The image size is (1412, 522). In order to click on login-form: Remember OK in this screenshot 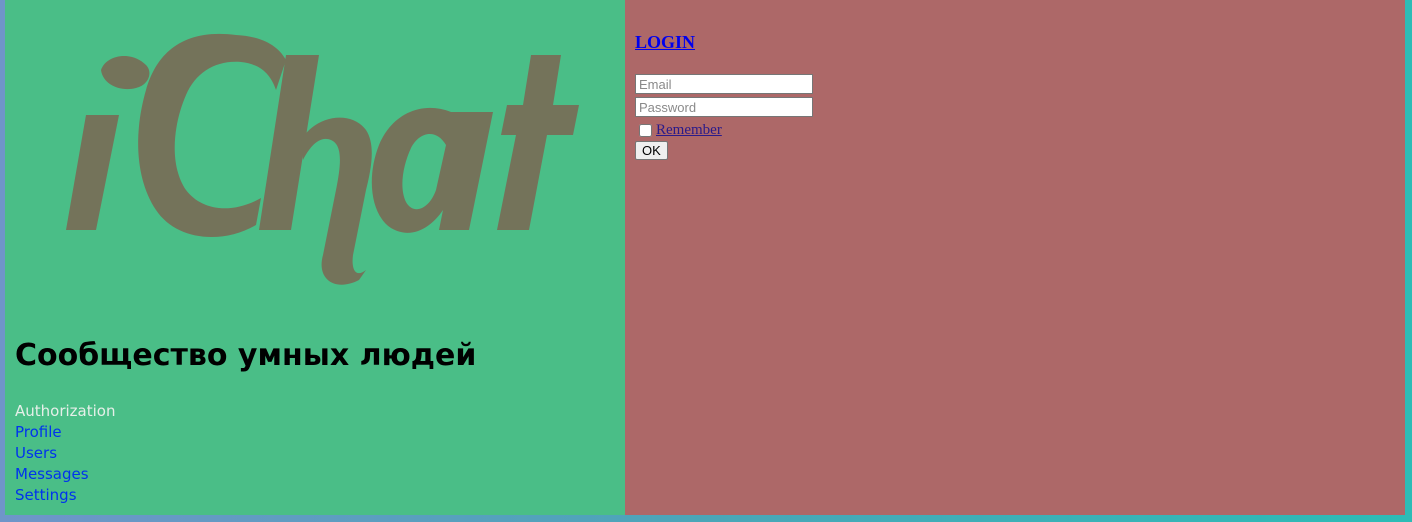, I will do `click(724, 117)`.